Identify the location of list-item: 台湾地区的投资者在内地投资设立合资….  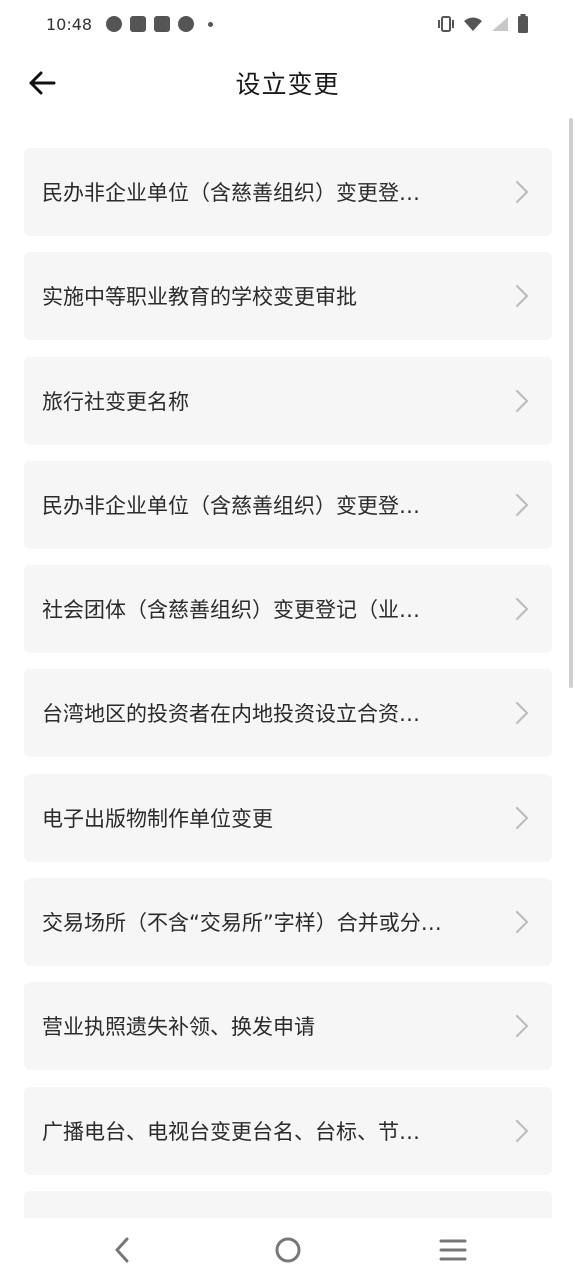
(288, 713).